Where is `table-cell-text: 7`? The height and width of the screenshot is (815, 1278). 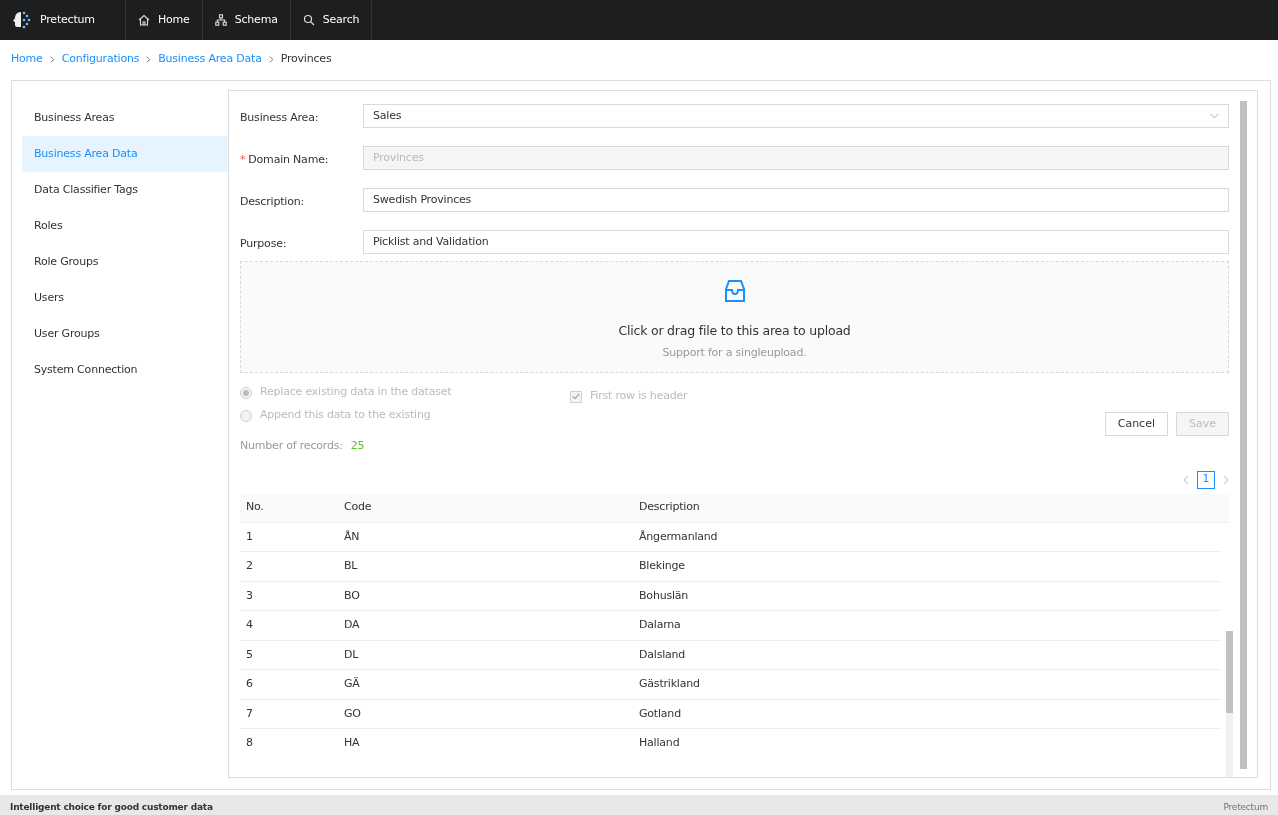 table-cell-text: 7 is located at coordinates (249, 713).